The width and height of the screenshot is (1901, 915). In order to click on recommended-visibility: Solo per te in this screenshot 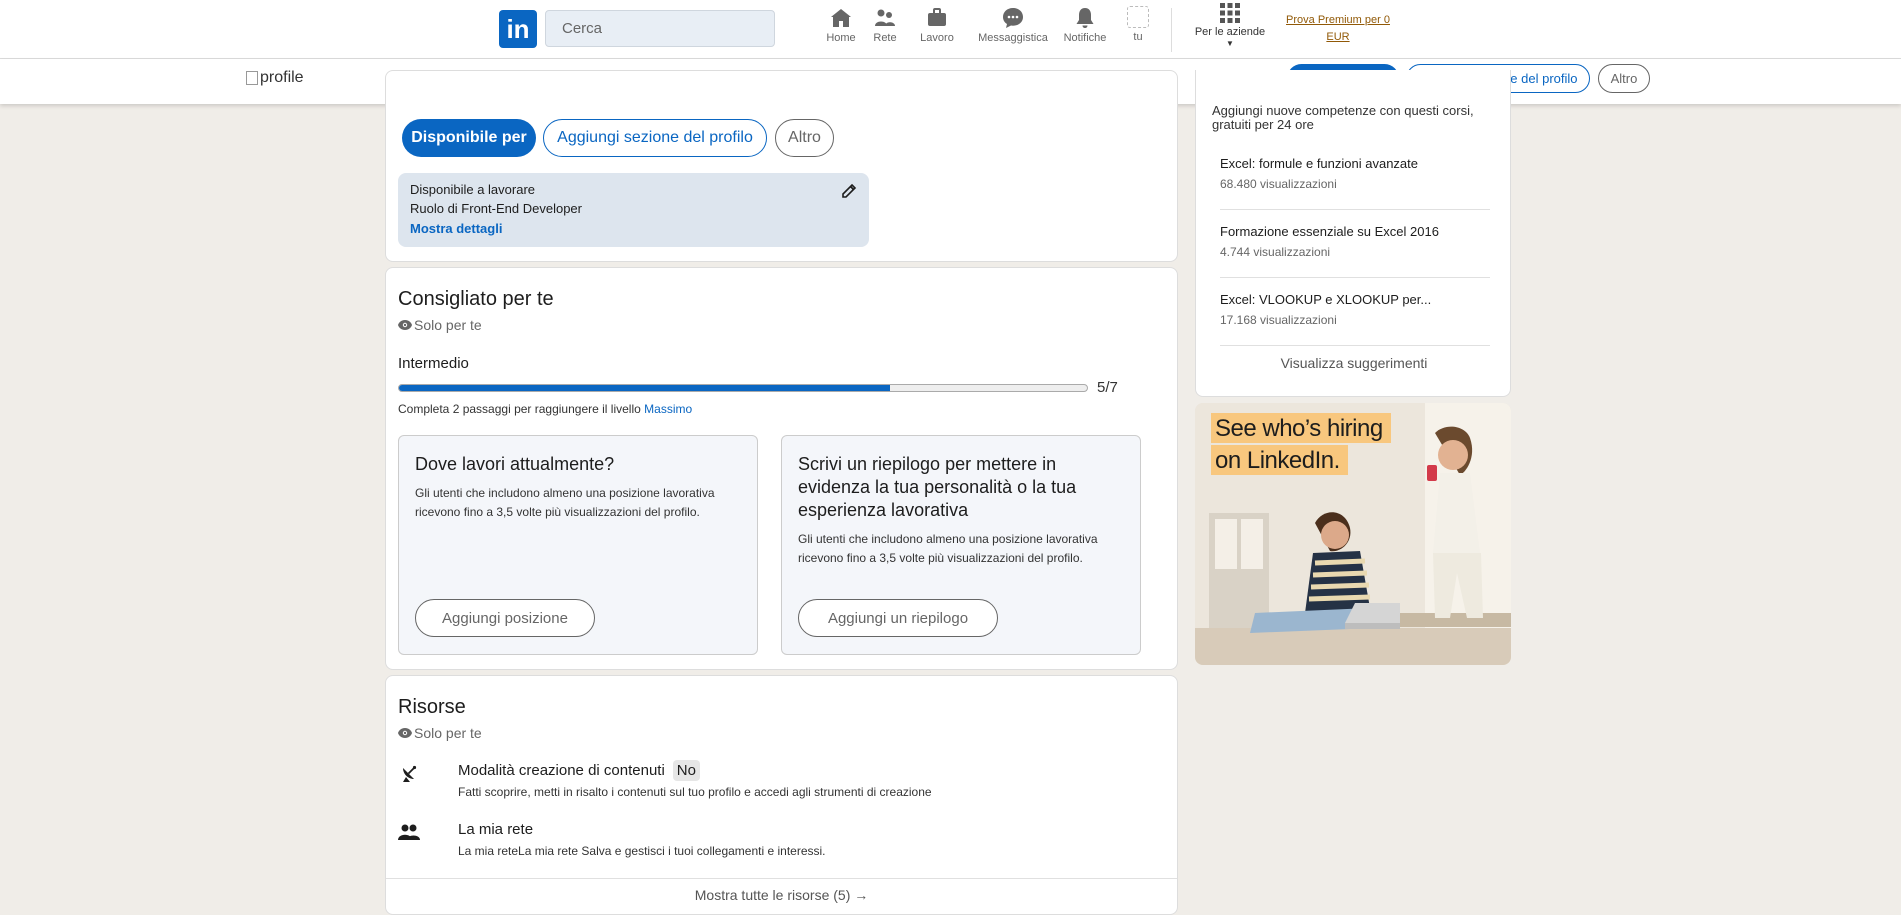, I will do `click(440, 325)`.